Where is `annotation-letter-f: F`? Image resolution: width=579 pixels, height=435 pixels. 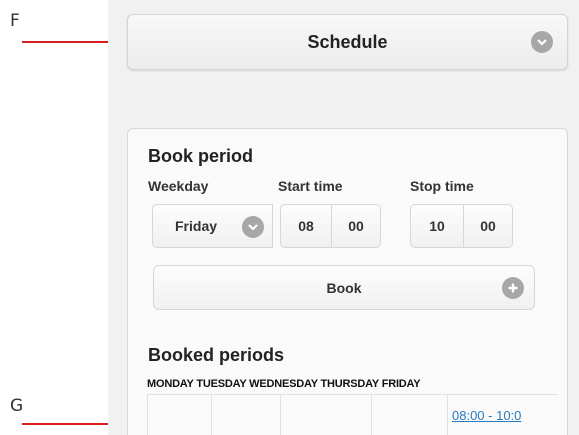 annotation-letter-f: F is located at coordinates (15, 21).